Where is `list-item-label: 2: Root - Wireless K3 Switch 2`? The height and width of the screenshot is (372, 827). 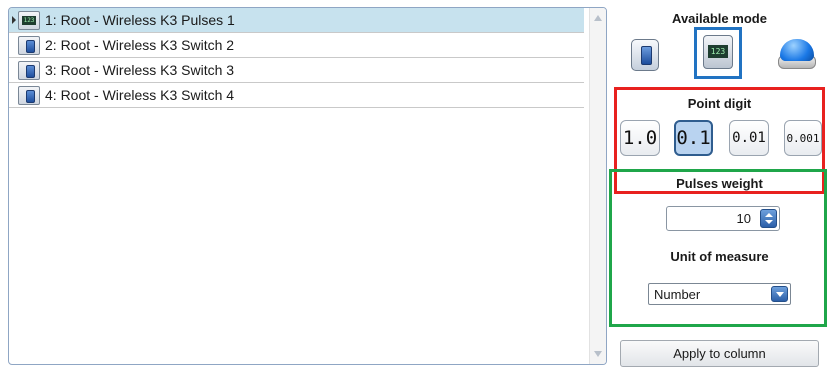
list-item-label: 2: Root - Wireless K3 Switch 2 is located at coordinates (140, 45).